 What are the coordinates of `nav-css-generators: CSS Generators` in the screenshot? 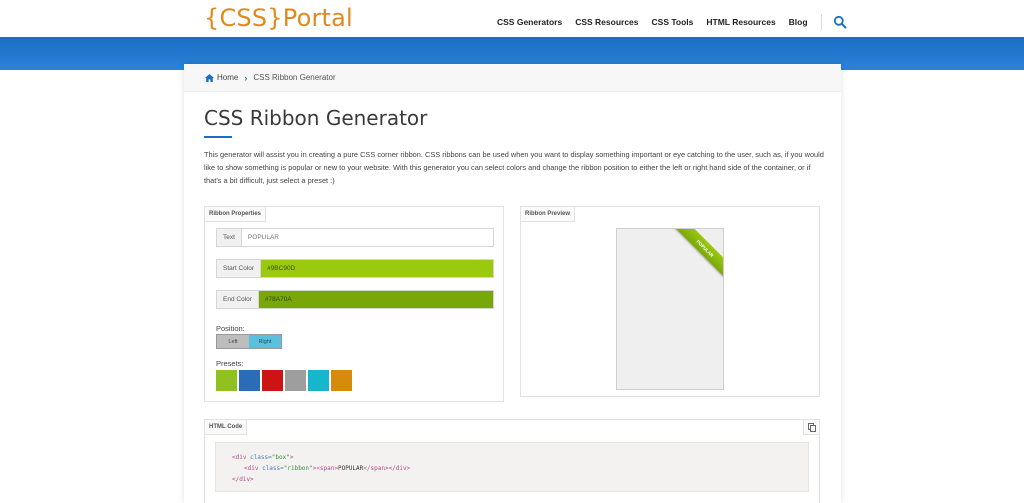 It's located at (529, 22).